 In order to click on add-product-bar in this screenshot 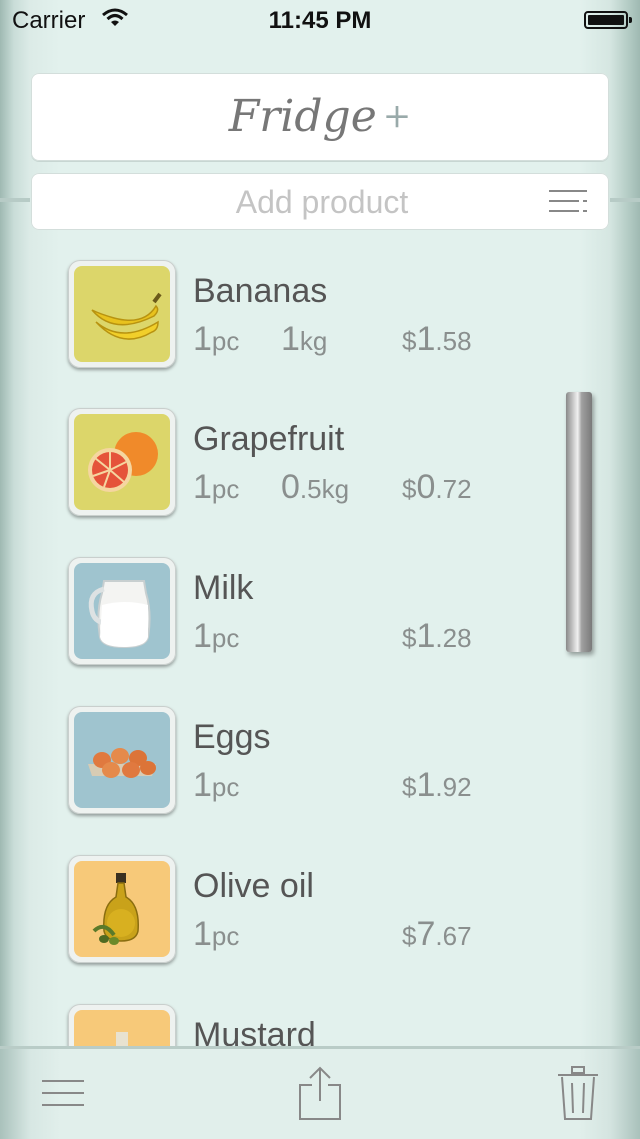, I will do `click(322, 202)`.